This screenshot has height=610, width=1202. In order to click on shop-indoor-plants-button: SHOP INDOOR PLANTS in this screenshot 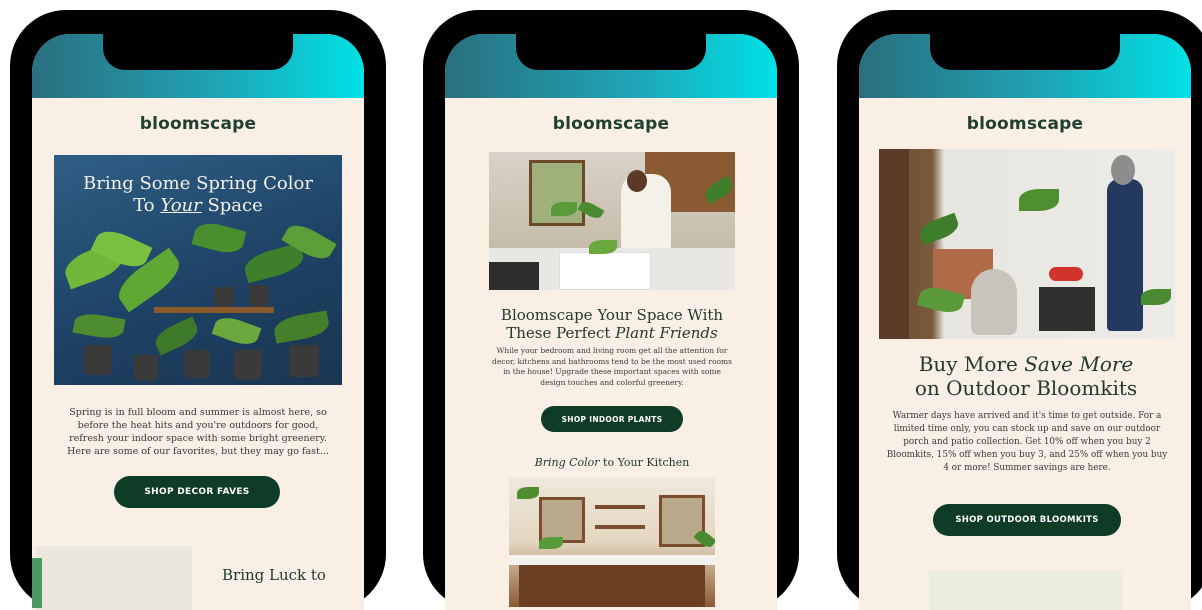, I will do `click(612, 419)`.